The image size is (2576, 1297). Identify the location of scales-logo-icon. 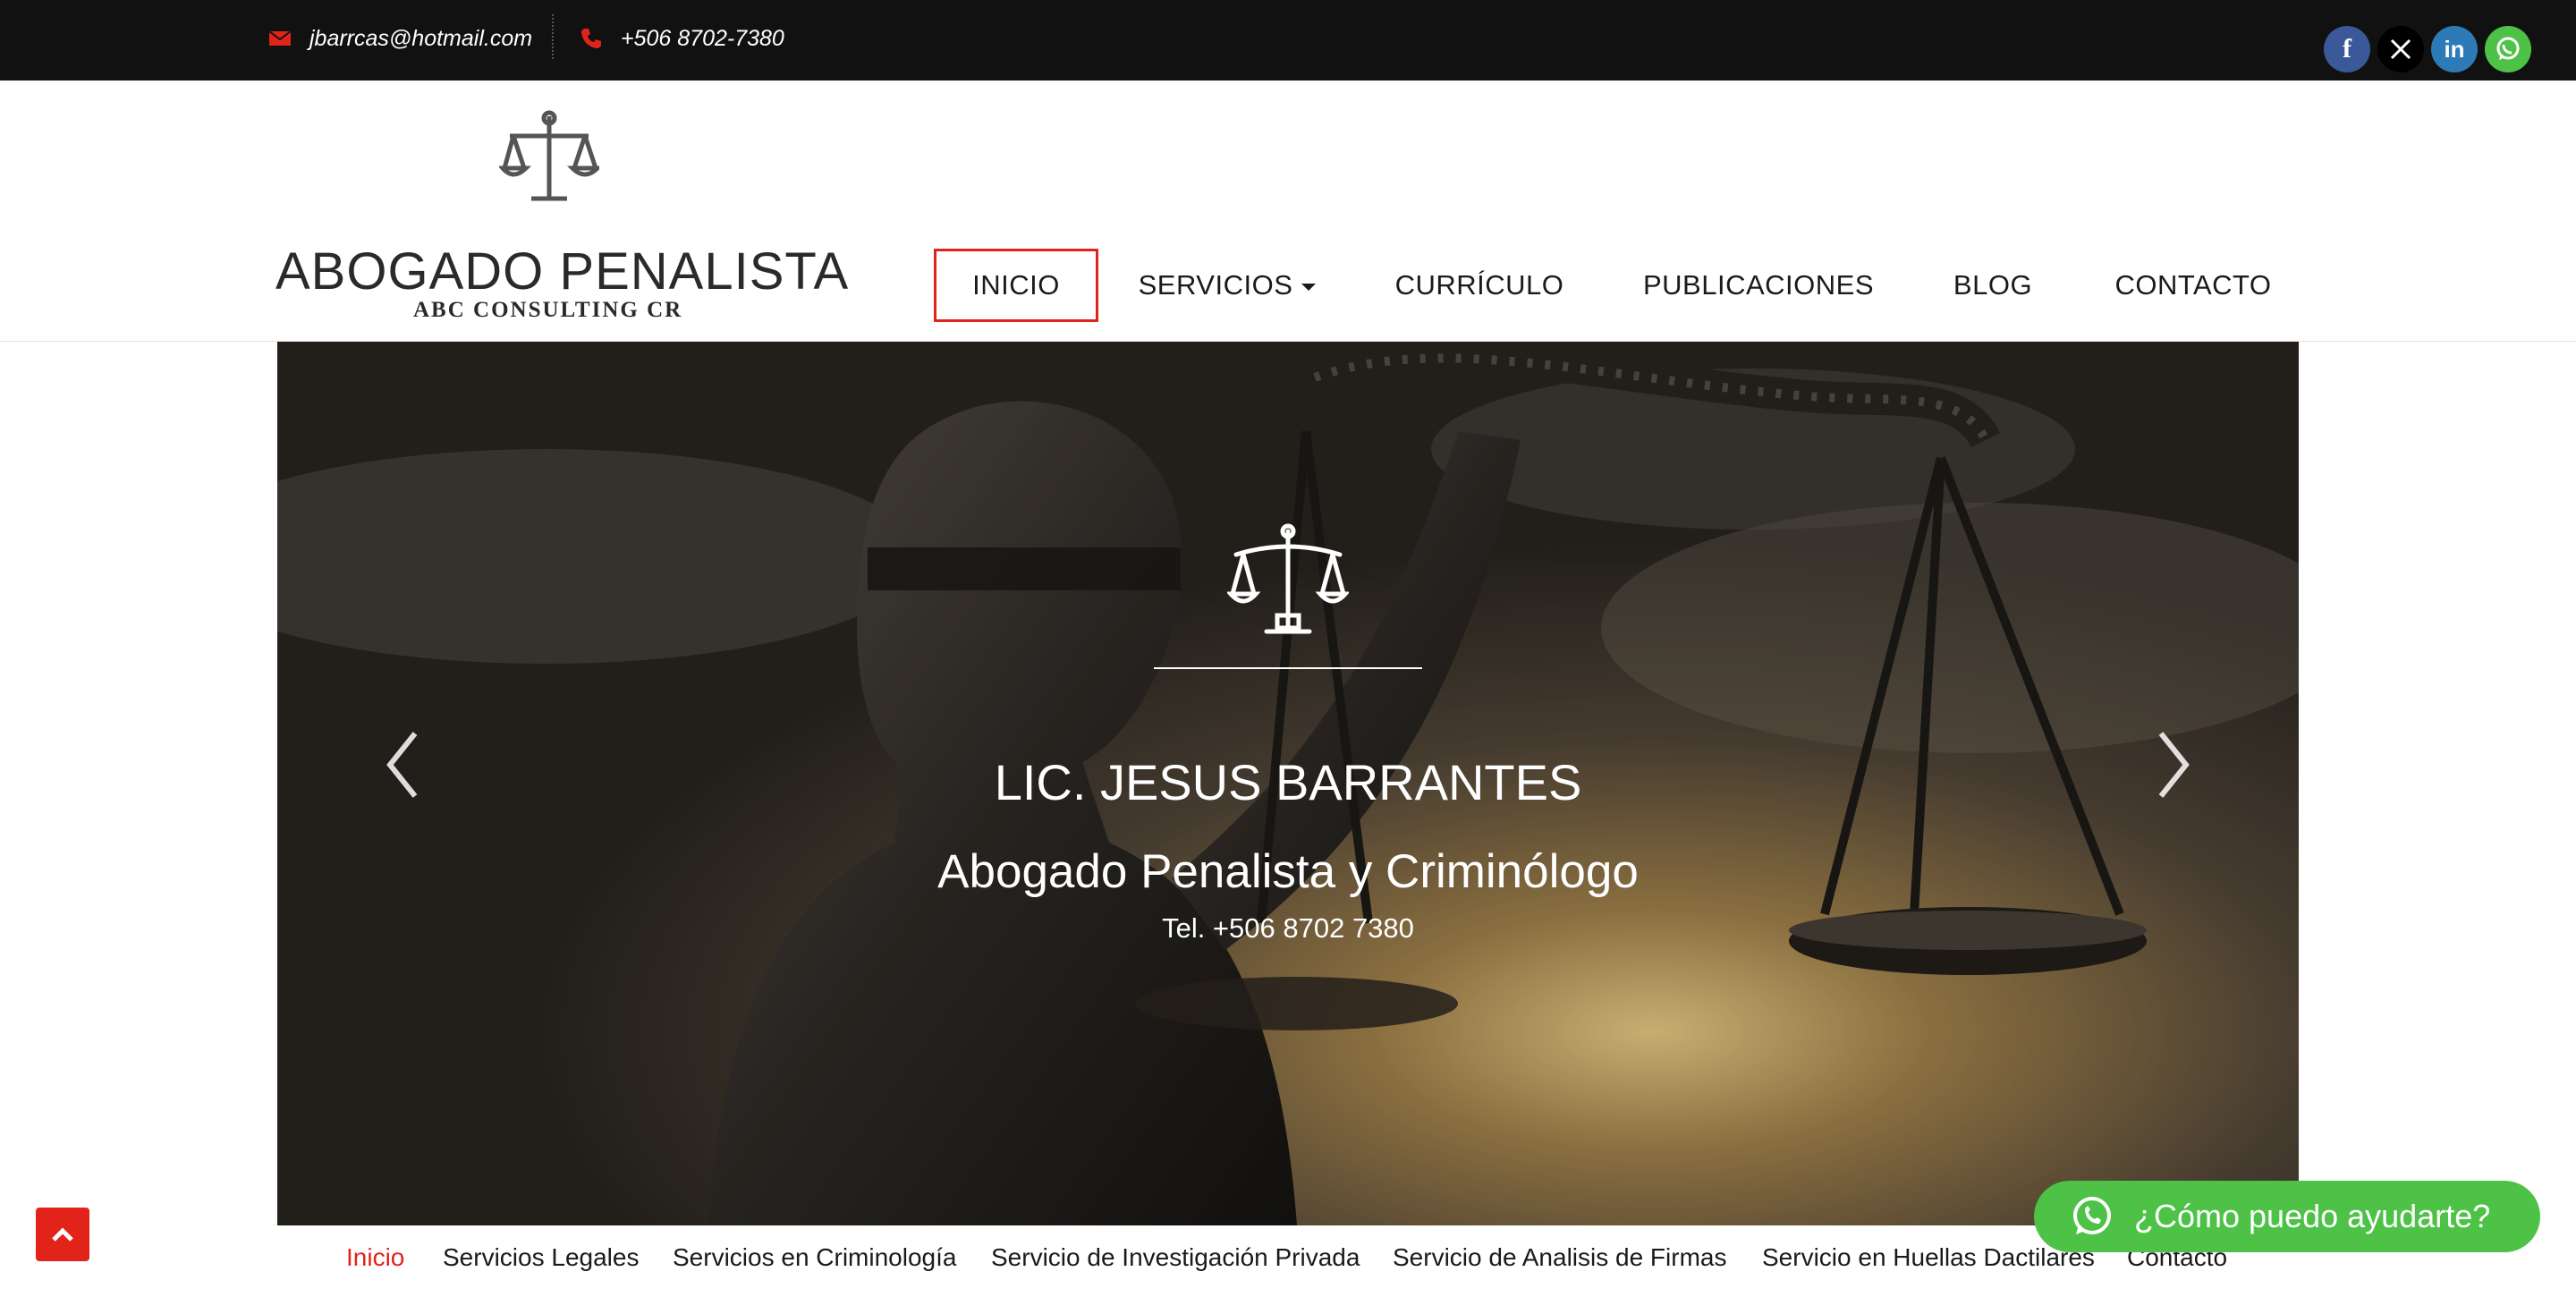
(549, 155).